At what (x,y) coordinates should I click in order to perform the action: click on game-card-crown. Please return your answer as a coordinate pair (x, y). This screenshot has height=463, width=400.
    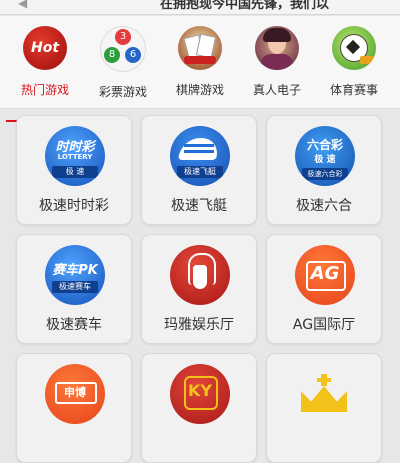
    Looking at the image, I should click on (324, 408).